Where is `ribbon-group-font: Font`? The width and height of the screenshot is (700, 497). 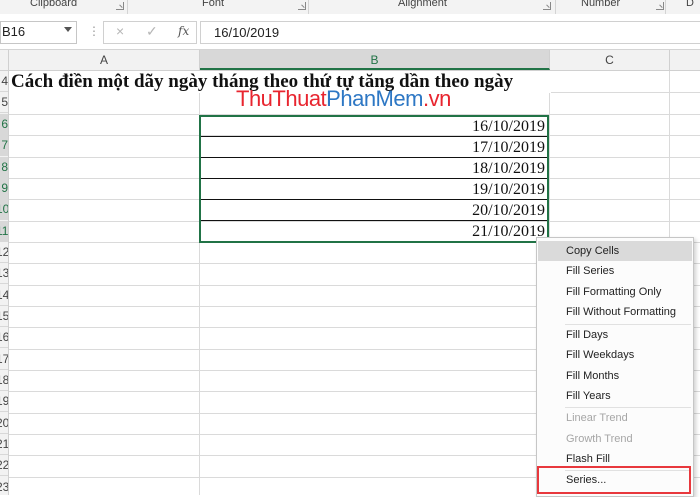
ribbon-group-font: Font is located at coordinates (254, 5).